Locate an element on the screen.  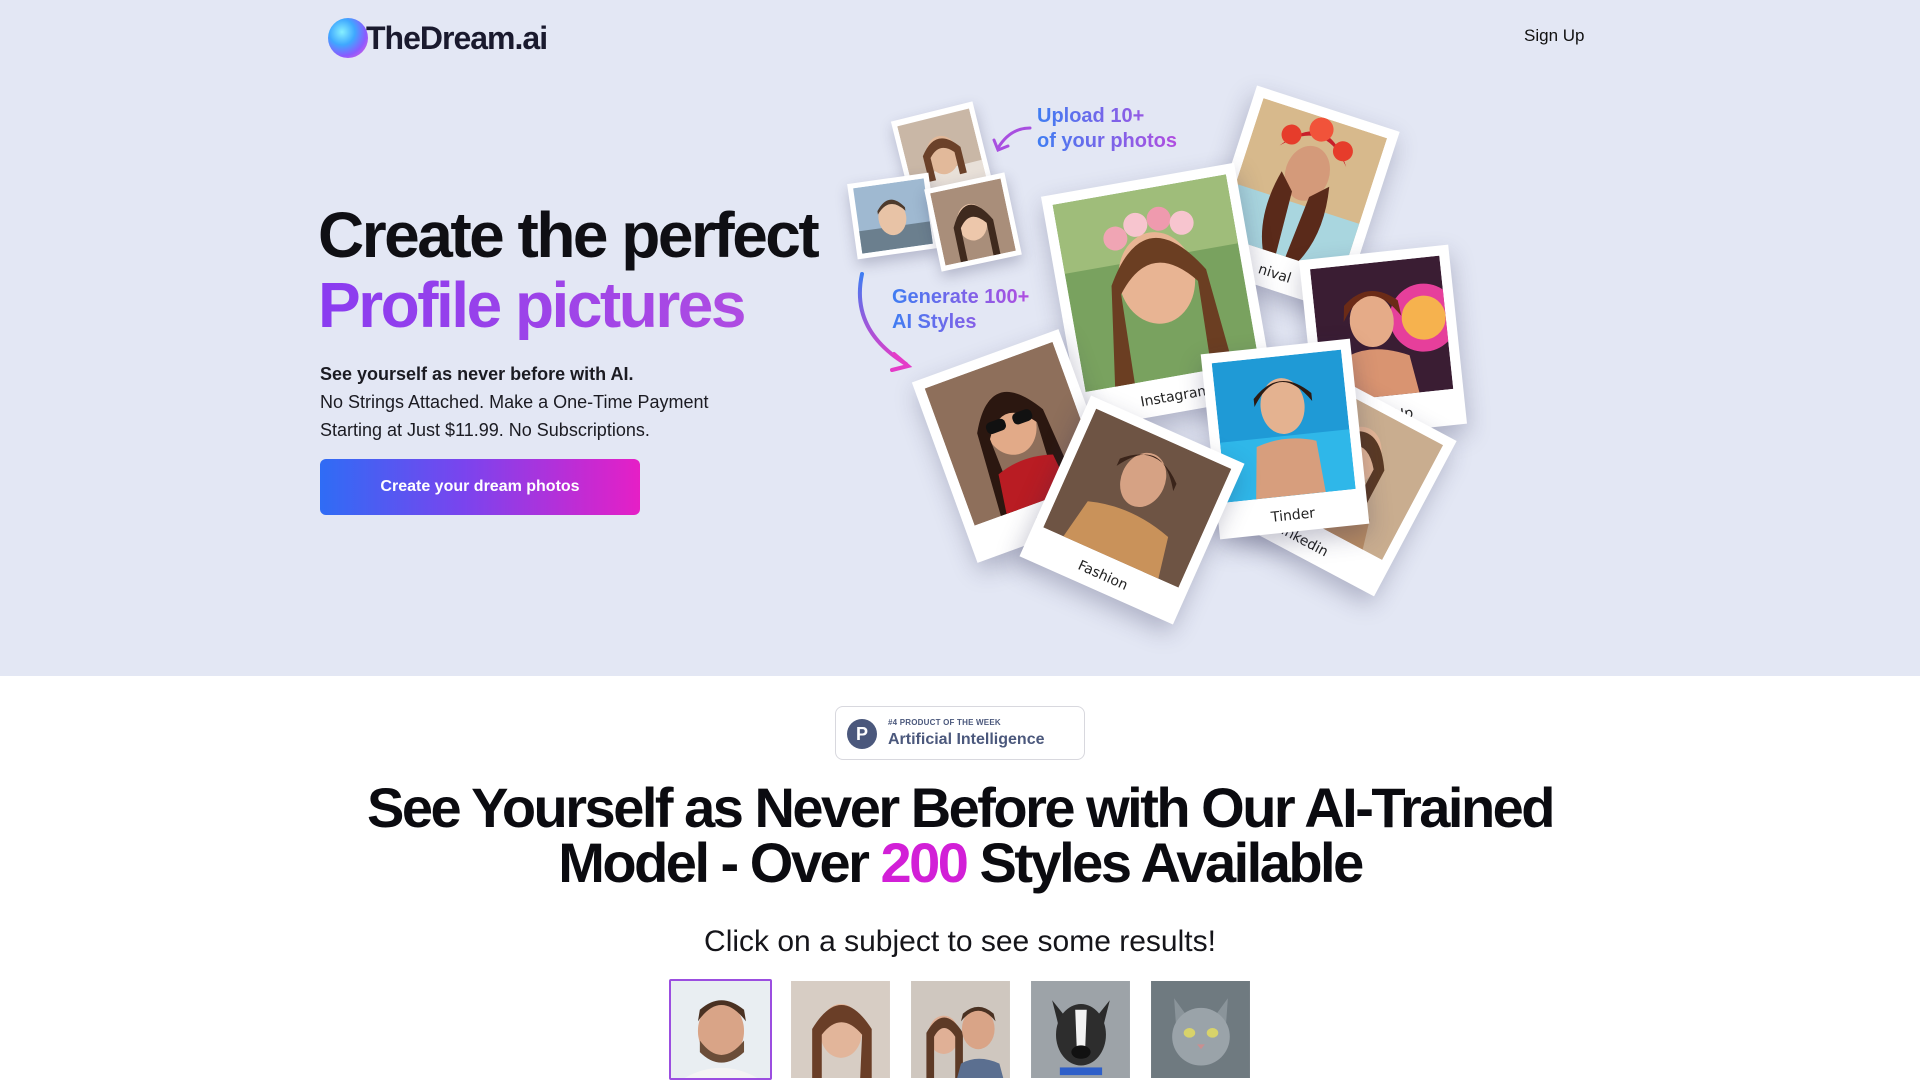
subject-couple is located at coordinates (960, 1029).